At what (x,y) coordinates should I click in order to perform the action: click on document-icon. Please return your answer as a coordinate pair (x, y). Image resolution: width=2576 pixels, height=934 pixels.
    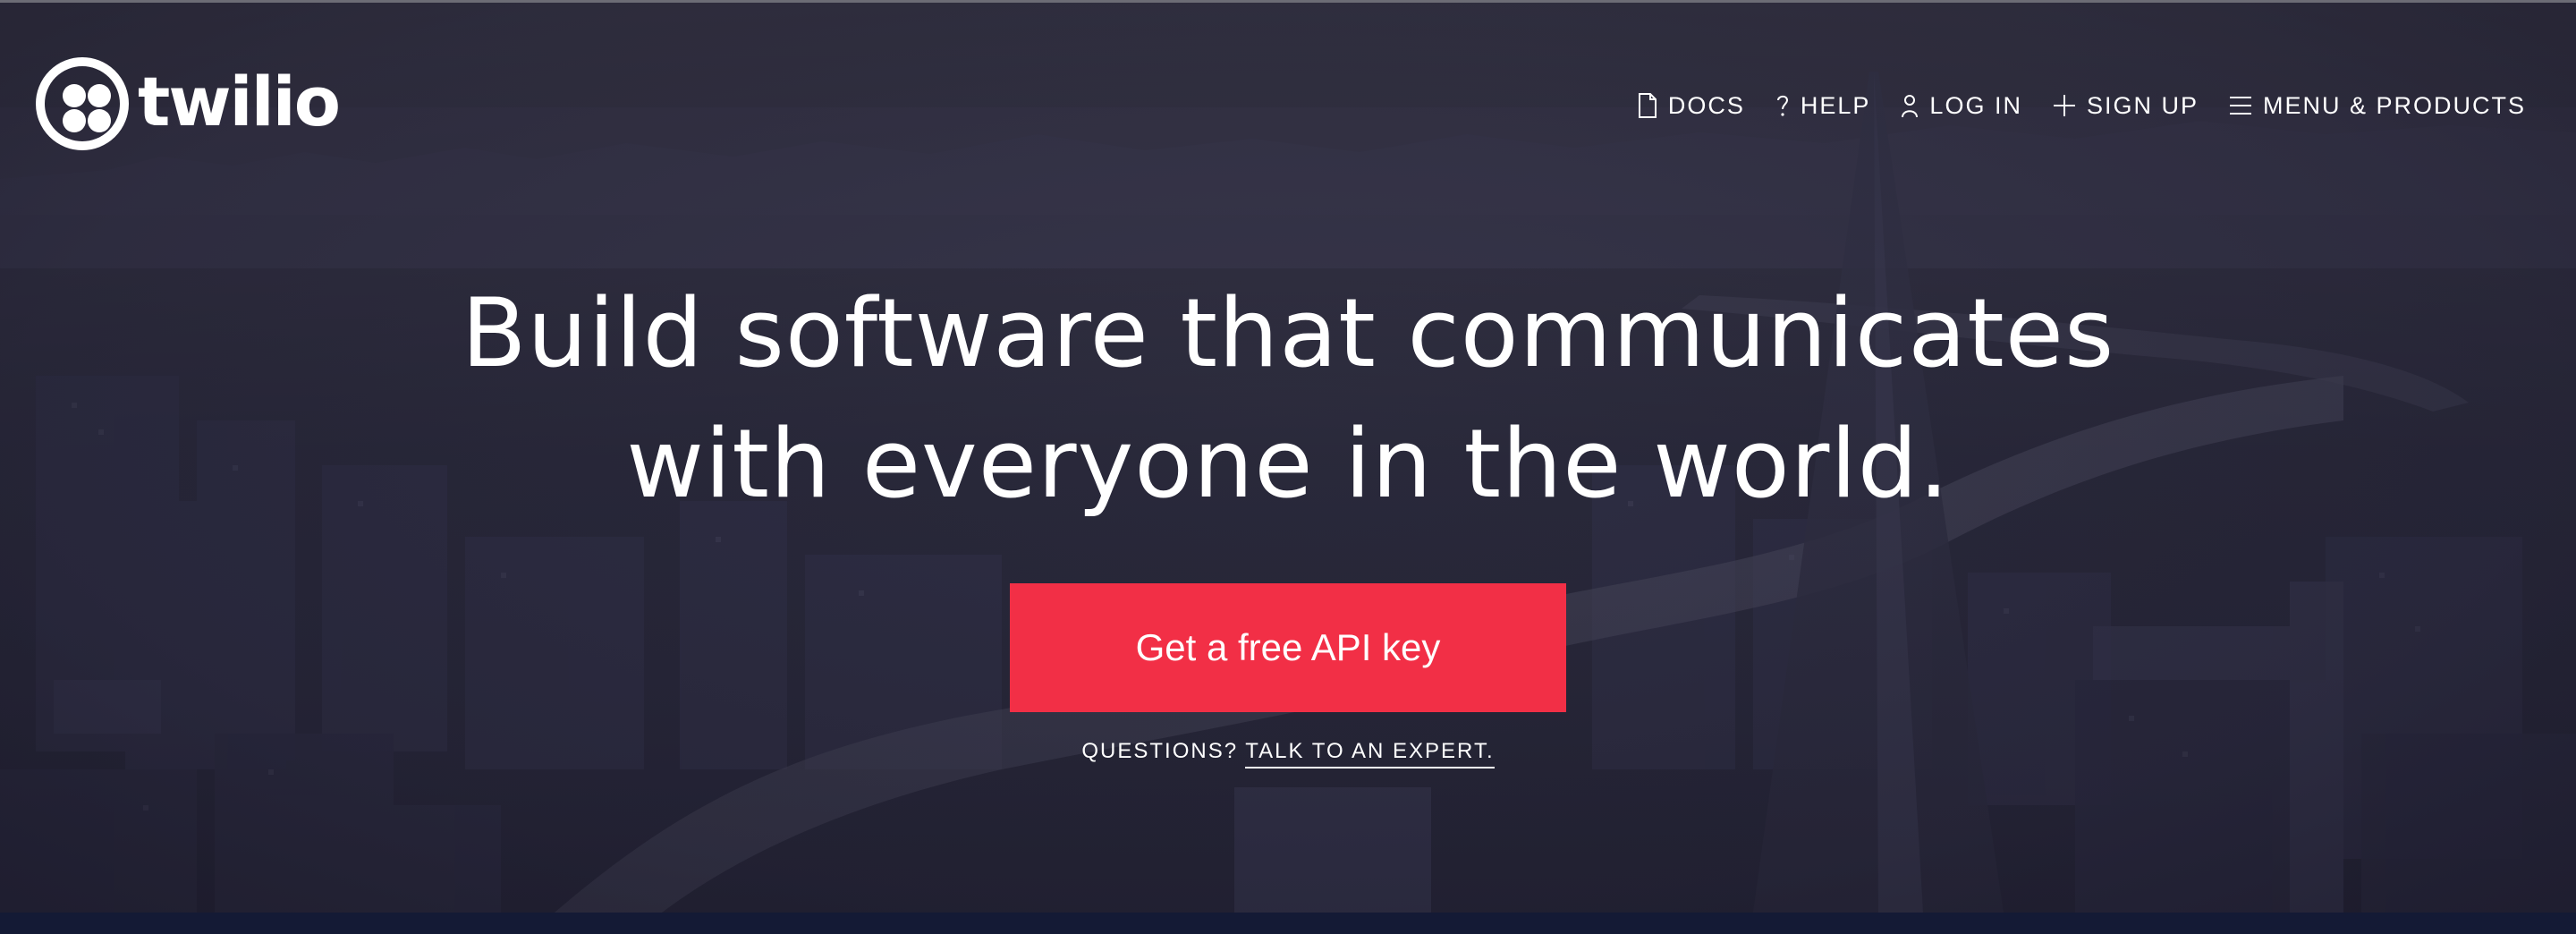
    Looking at the image, I should click on (1647, 105).